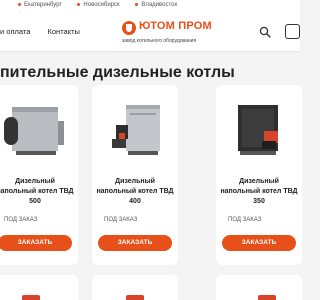  I want to click on city-item: Владивосток, so click(156, 5).